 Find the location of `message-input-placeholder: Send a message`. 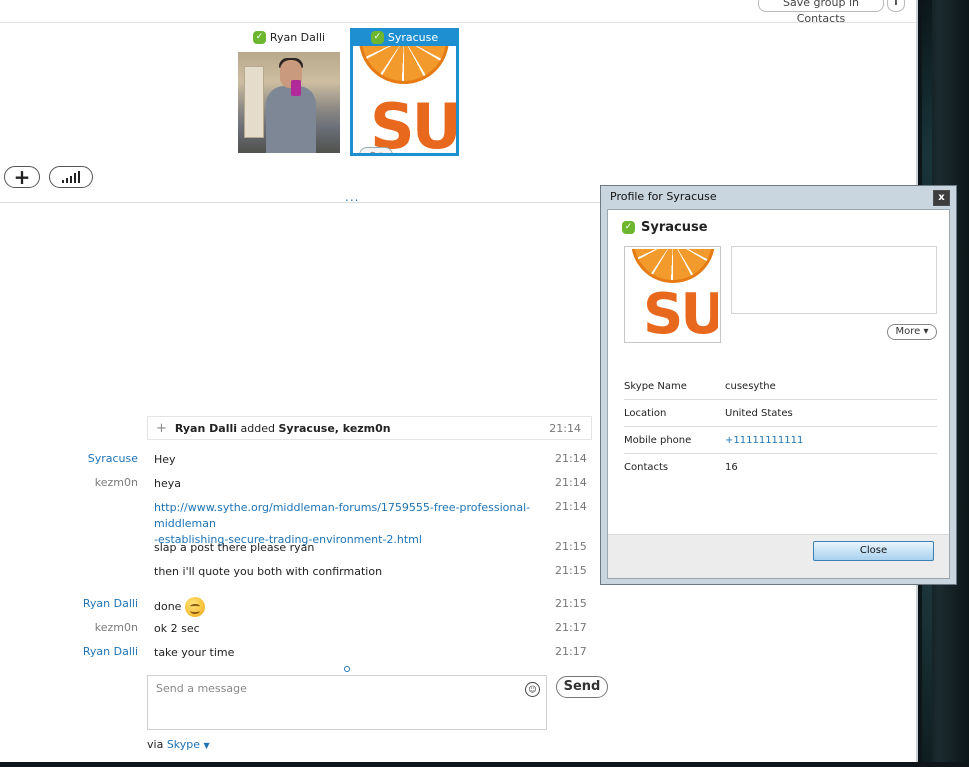

message-input-placeholder: Send a message is located at coordinates (201, 688).